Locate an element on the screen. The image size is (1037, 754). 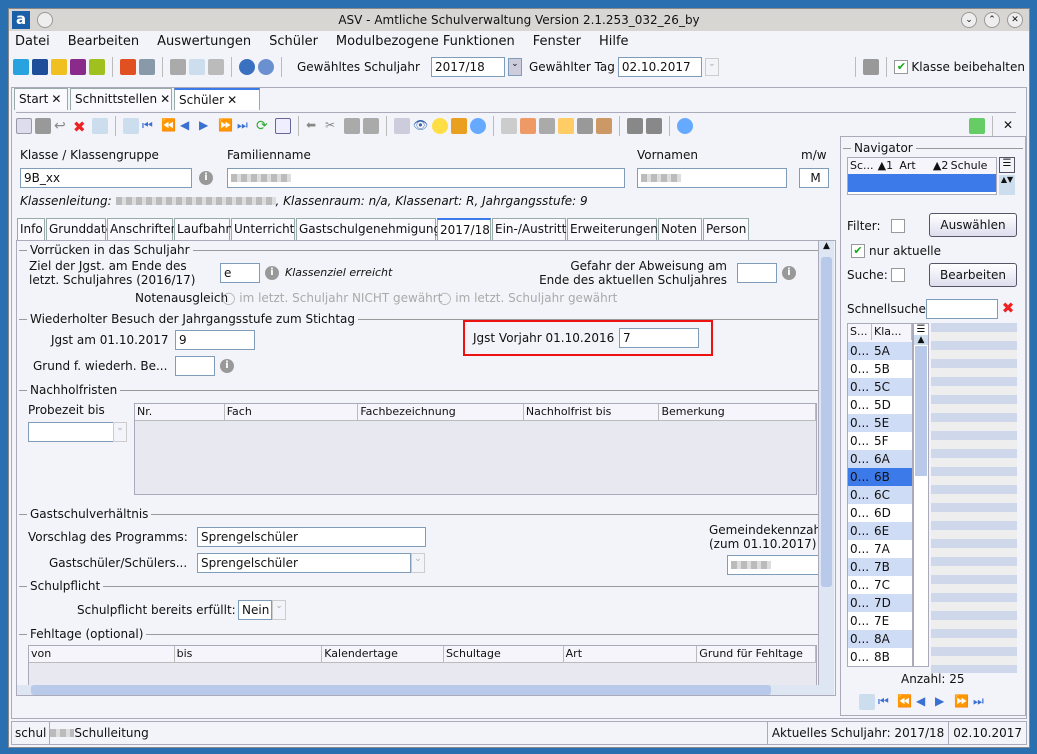
lightning-icon is located at coordinates (216, 67).